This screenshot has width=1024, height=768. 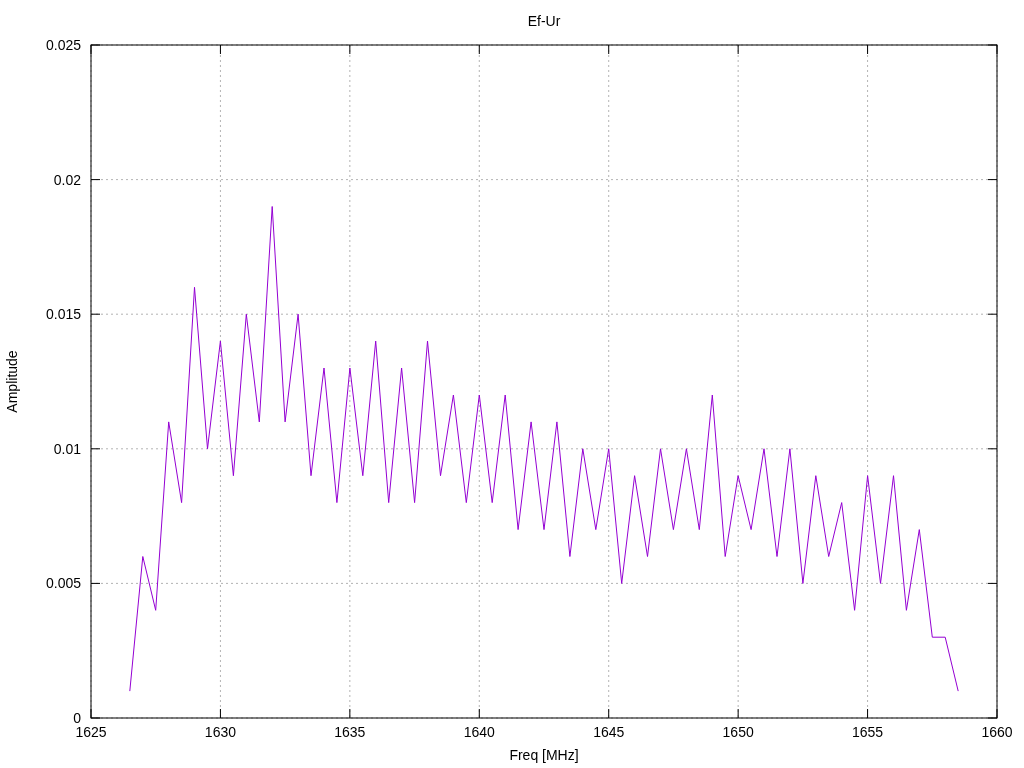 What do you see at coordinates (738, 732) in the screenshot?
I see `x-tick-label: 1650` at bounding box center [738, 732].